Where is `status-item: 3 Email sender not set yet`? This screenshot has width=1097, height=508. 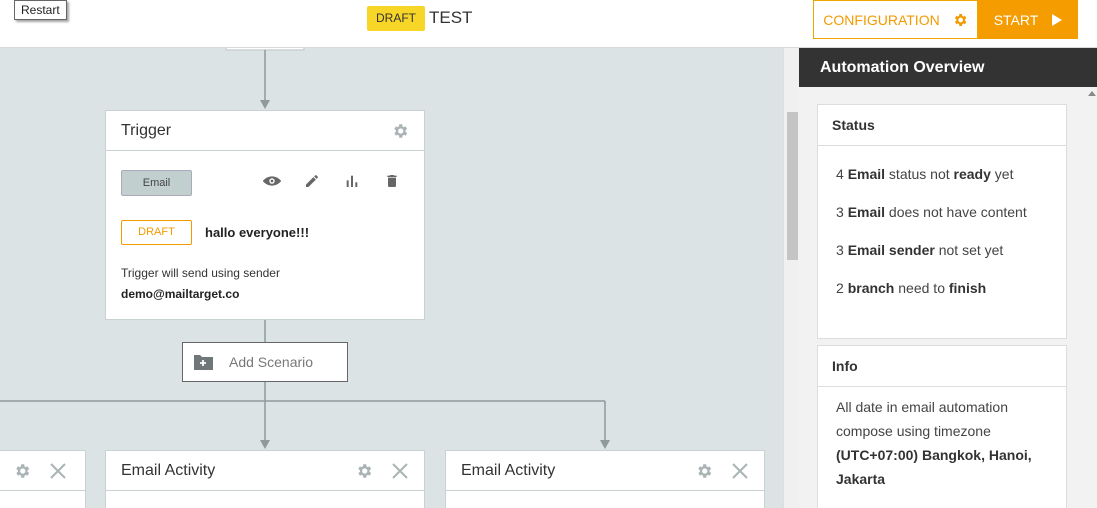 status-item: 3 Email sender not set yet is located at coordinates (920, 250).